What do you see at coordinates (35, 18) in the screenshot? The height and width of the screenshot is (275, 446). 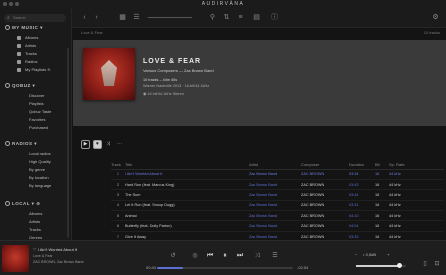 I see `search-input: ⌕ Search` at bounding box center [35, 18].